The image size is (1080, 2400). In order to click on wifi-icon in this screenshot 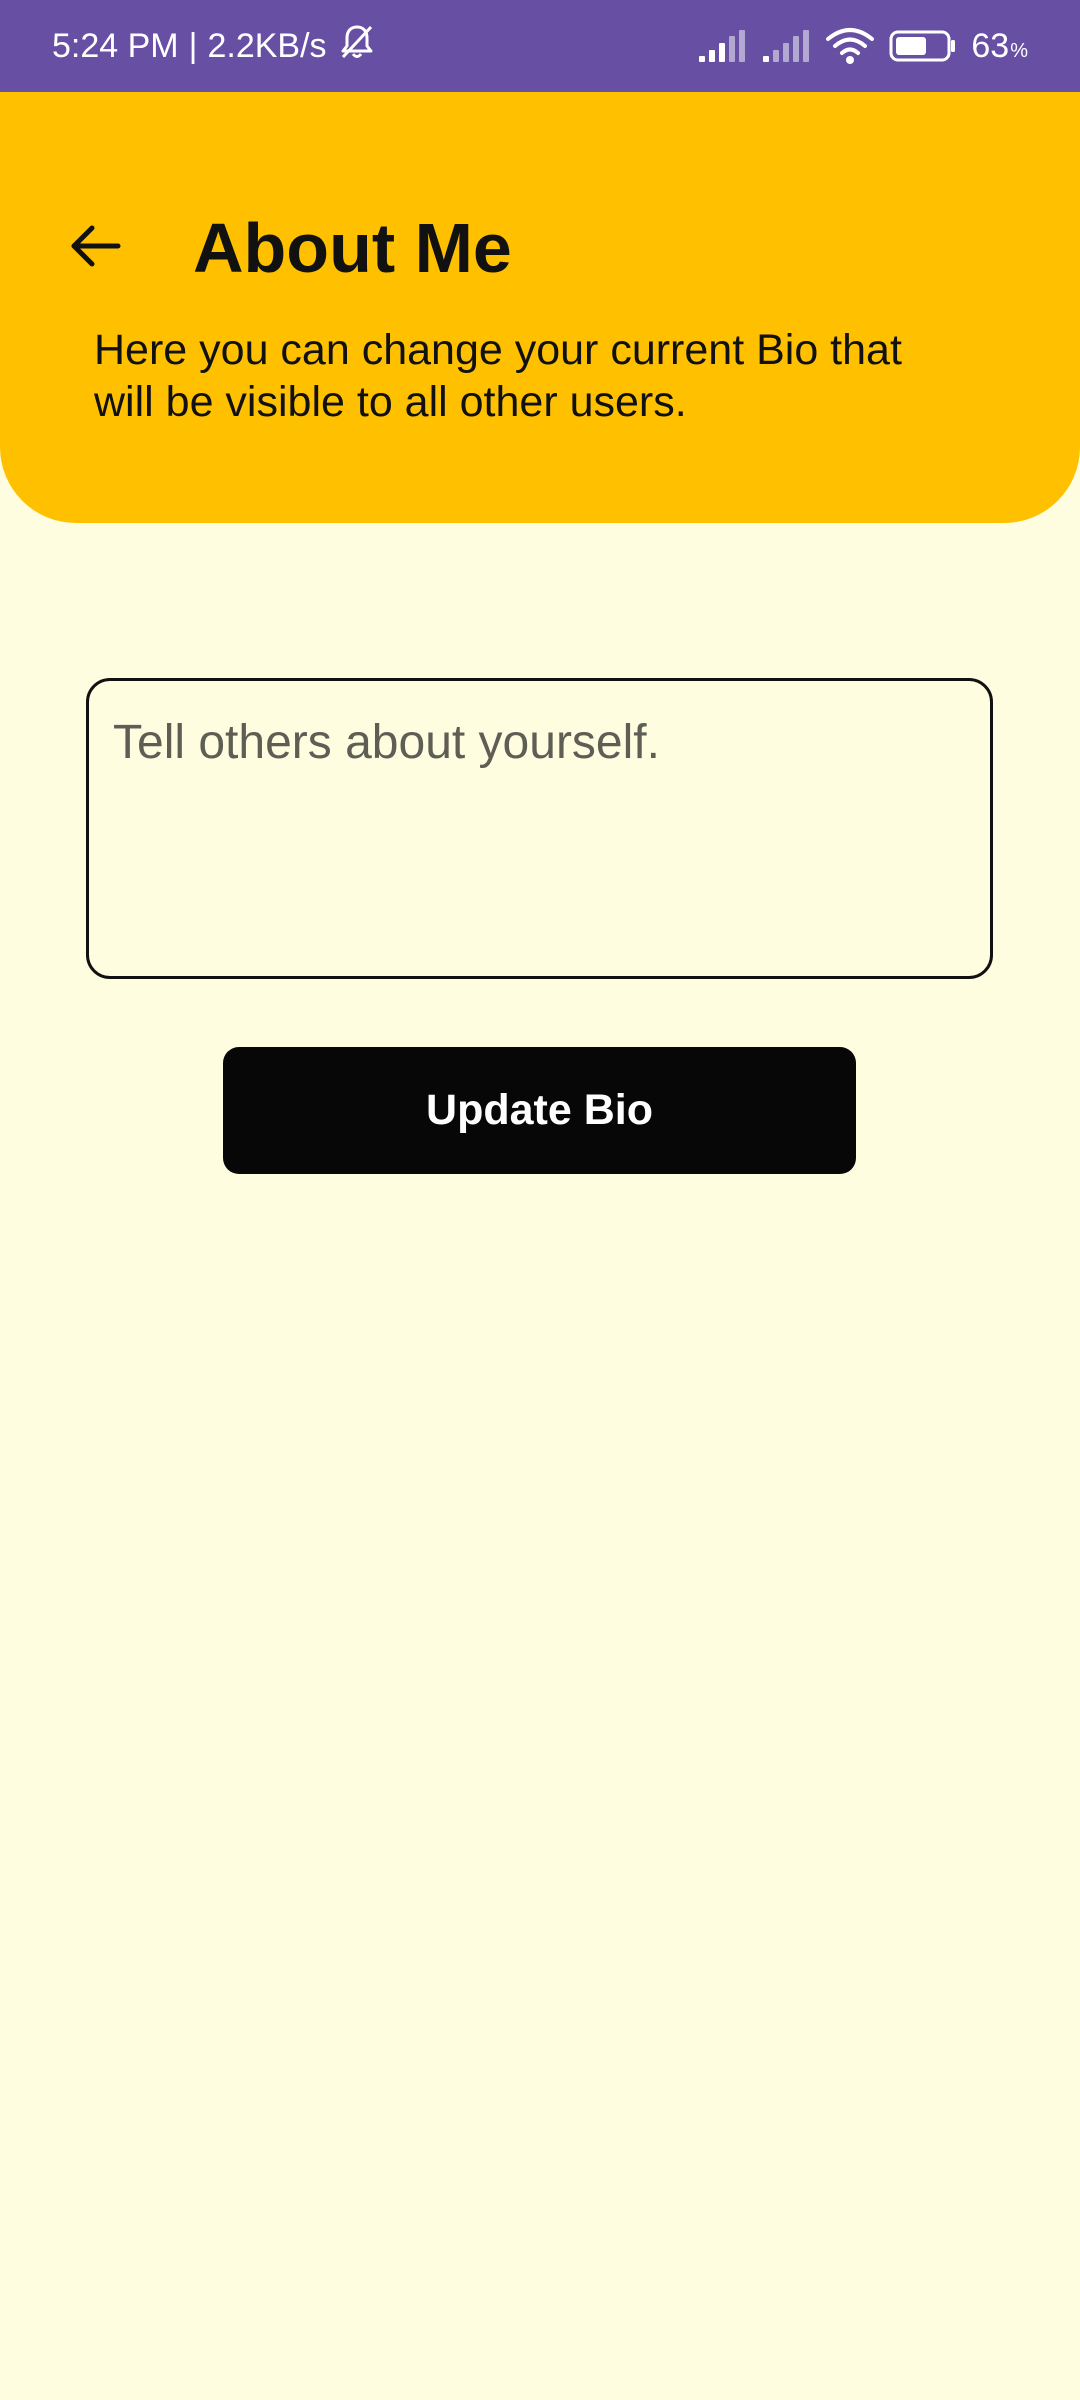, I will do `click(850, 46)`.